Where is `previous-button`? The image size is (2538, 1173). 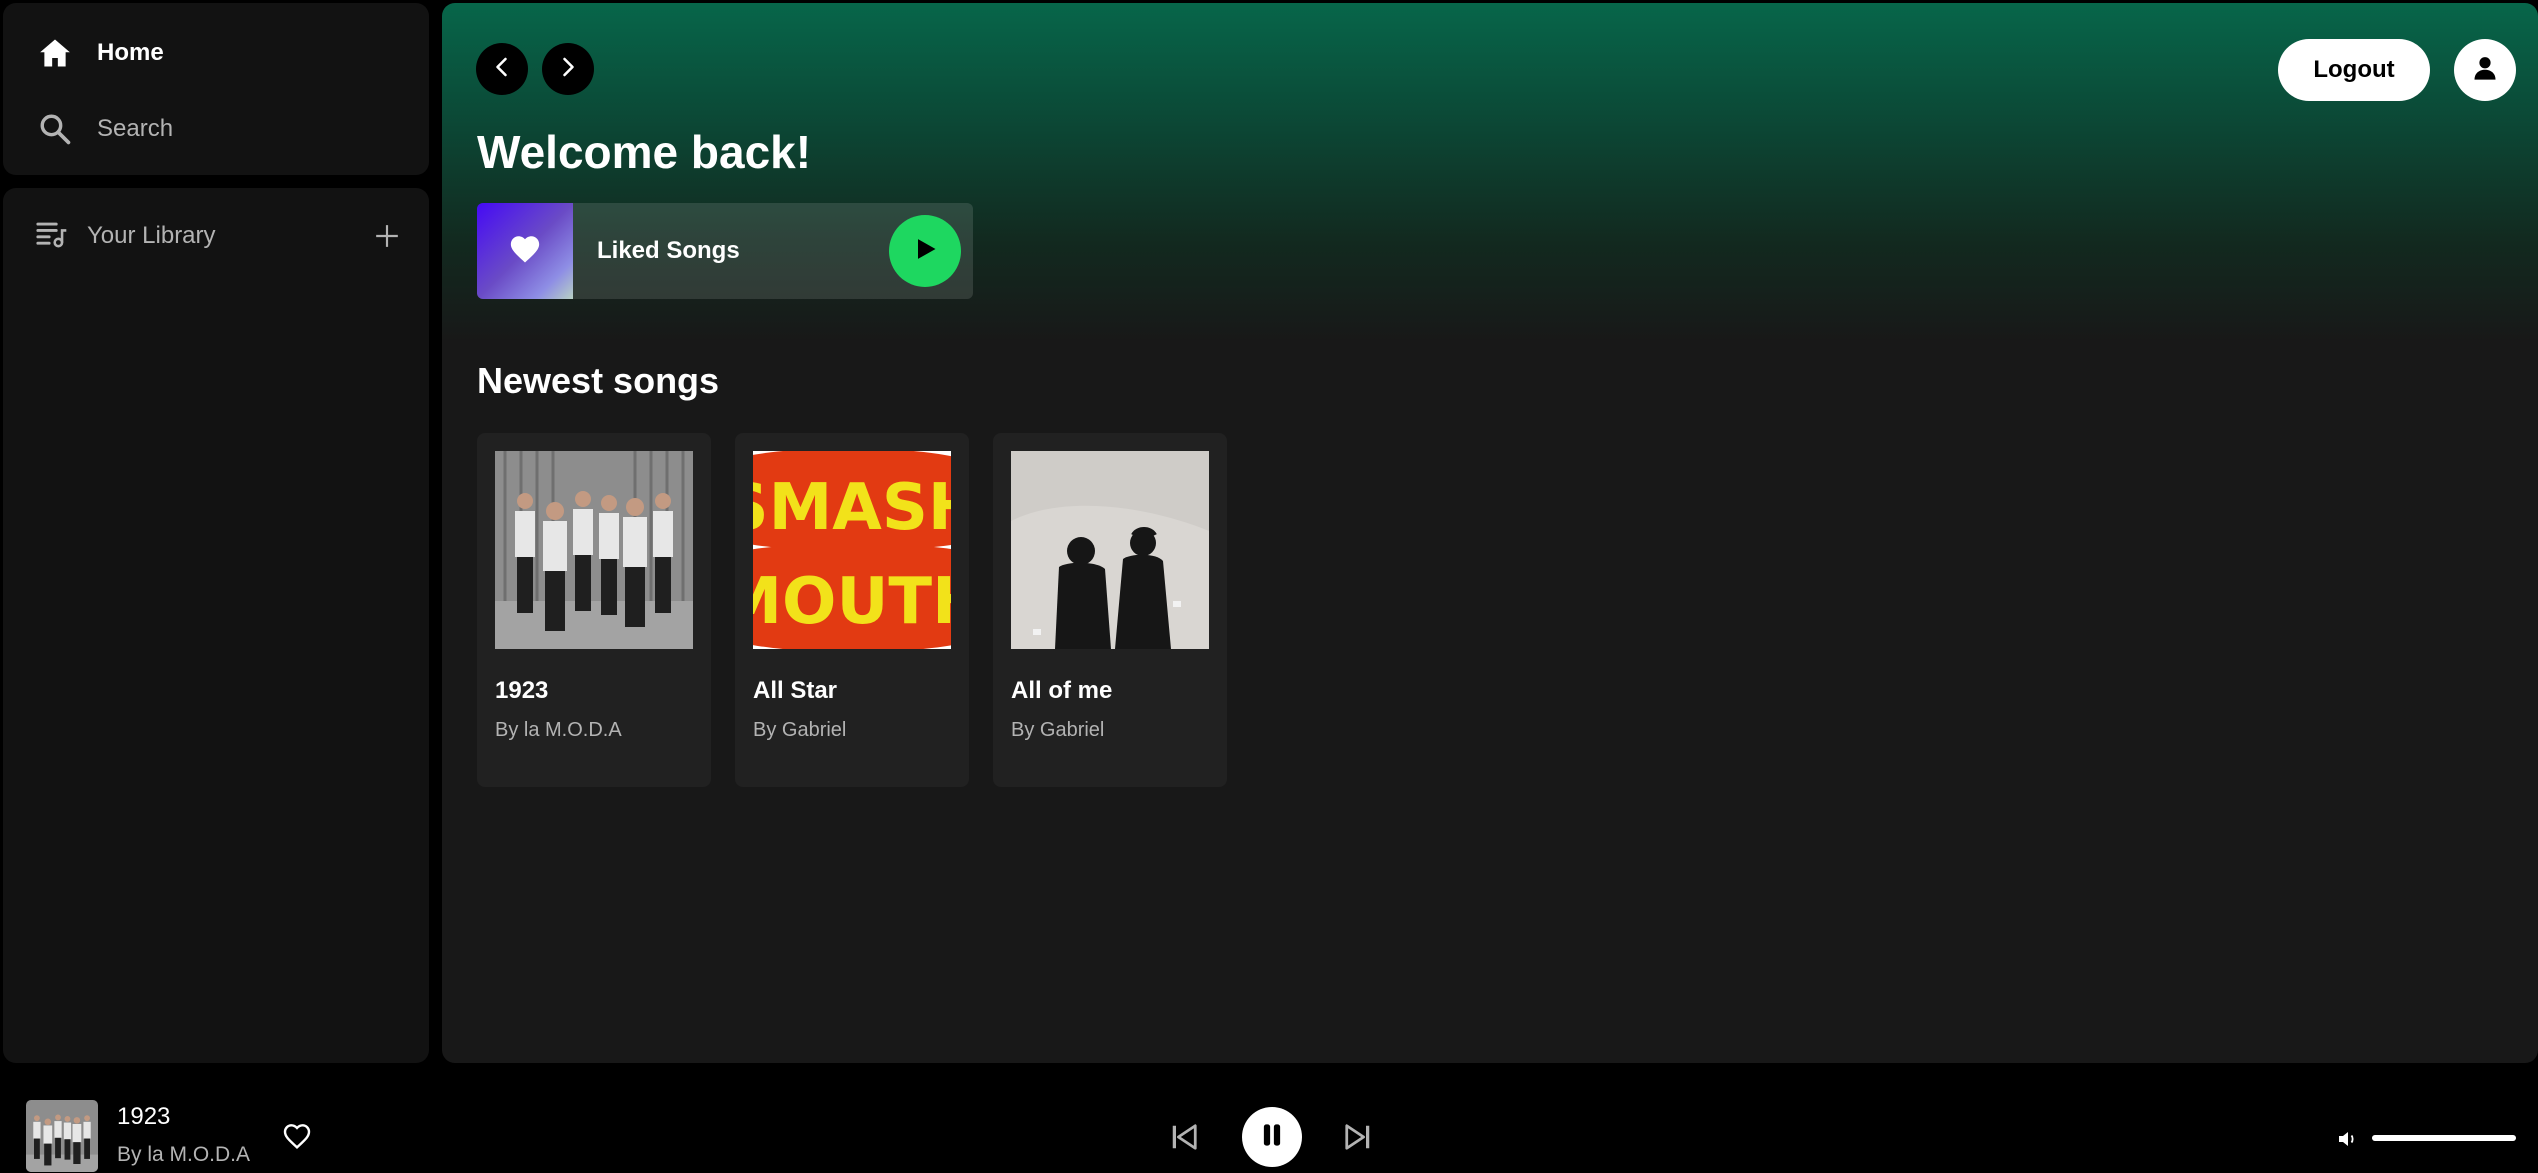 previous-button is located at coordinates (1184, 1139).